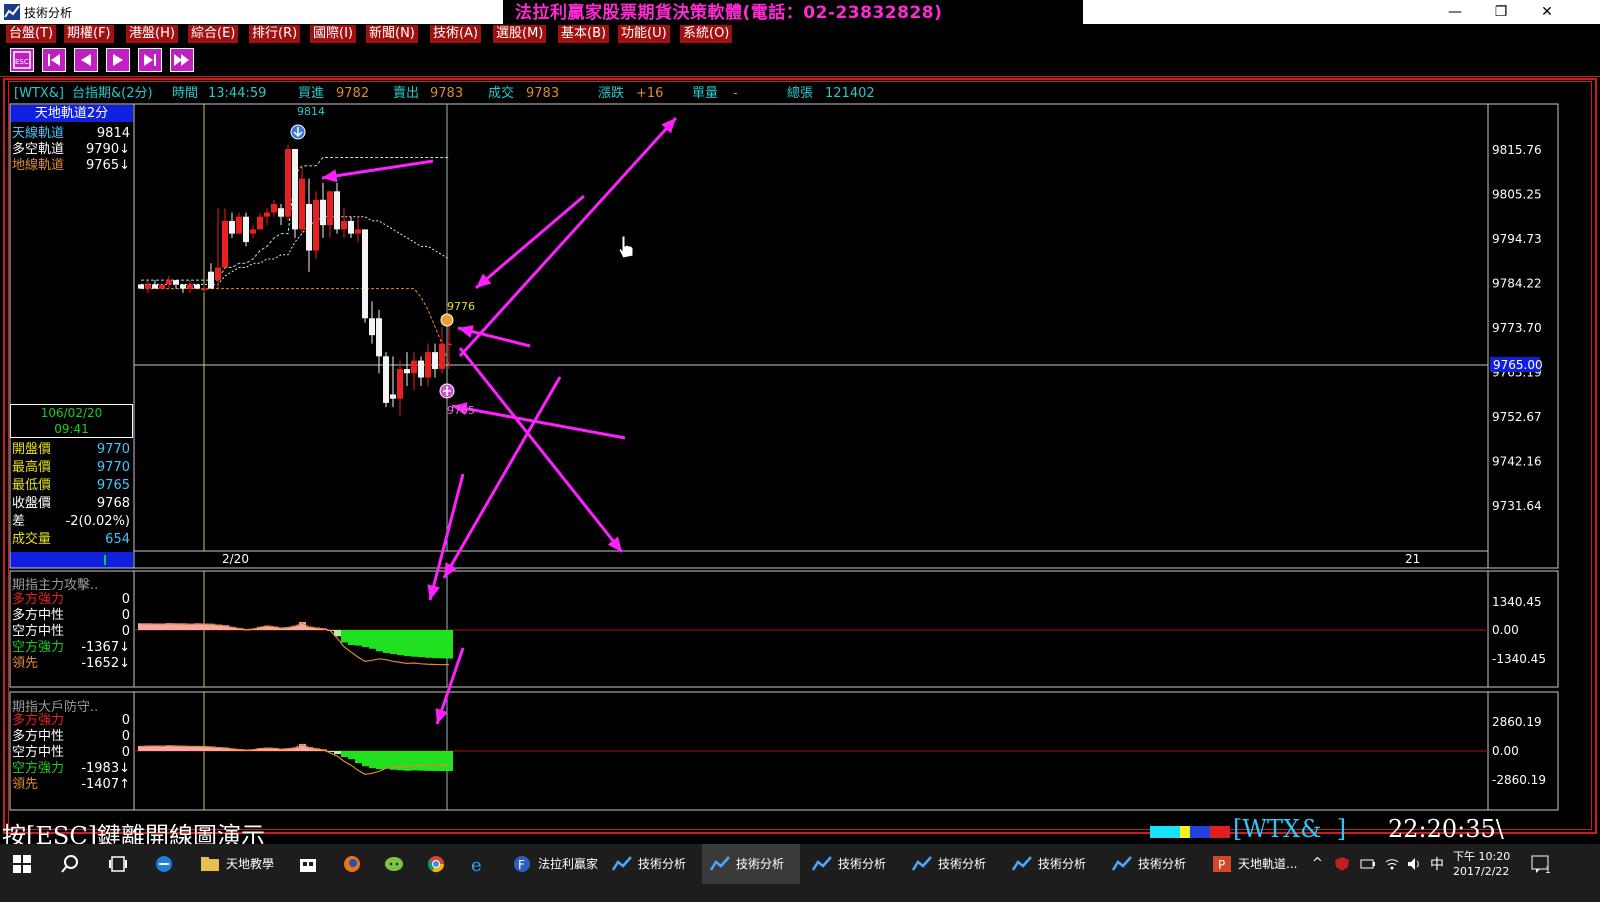 Image resolution: width=1600 pixels, height=902 pixels. What do you see at coordinates (1505, 751) in the screenshot?
I see `sub2-y-tick: 0.00` at bounding box center [1505, 751].